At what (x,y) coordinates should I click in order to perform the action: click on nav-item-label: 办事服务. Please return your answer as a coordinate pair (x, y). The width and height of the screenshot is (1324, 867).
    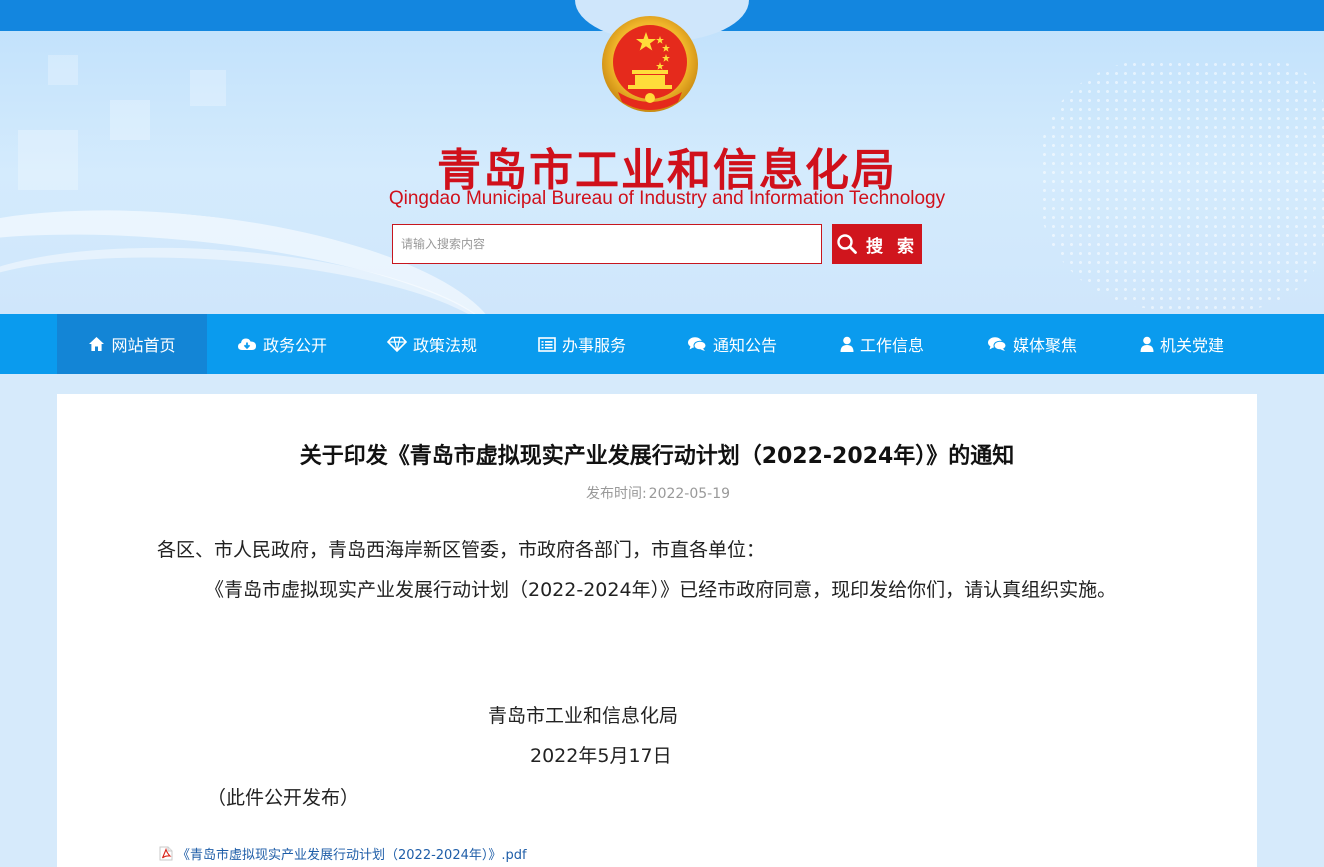
    Looking at the image, I should click on (593, 345).